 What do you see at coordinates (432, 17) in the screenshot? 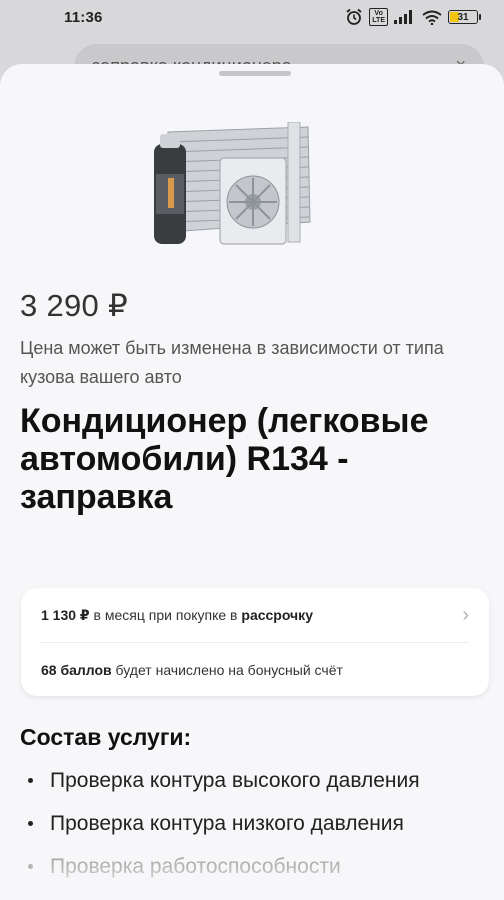
I see `wifi-icon` at bounding box center [432, 17].